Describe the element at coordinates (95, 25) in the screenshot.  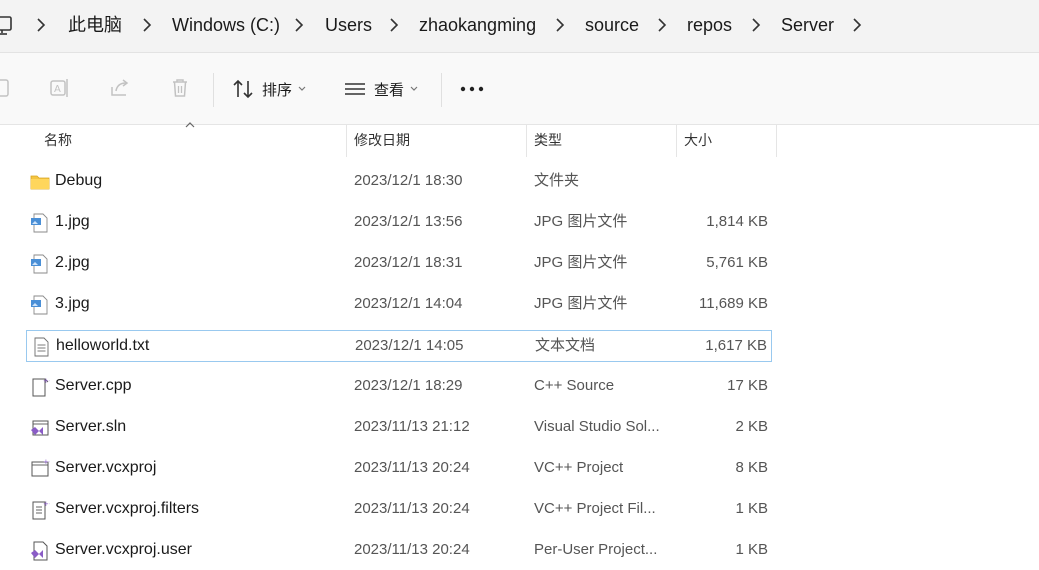
I see `breadcrumb-this-pc: 此电脑` at that location.